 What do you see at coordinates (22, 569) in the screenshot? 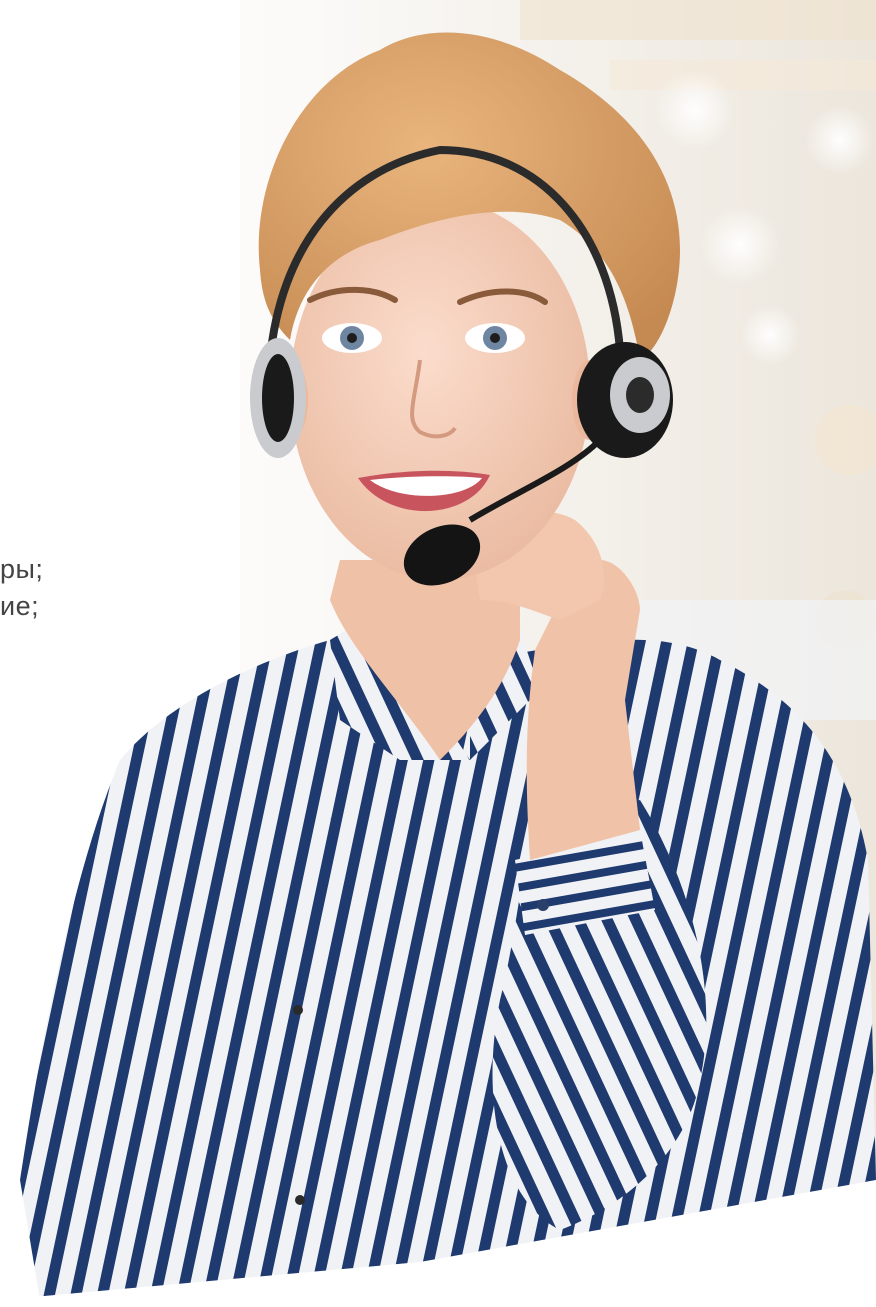
I see `cropped-list-item: ры;` at bounding box center [22, 569].